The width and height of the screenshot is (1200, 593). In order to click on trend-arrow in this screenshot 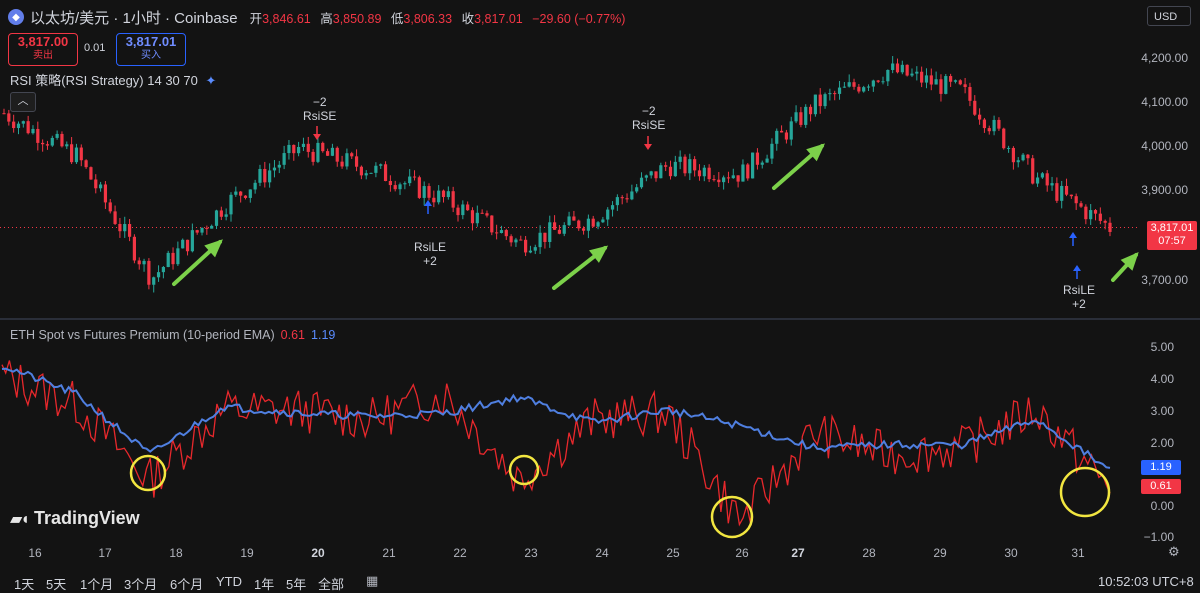, I will do `click(799, 166)`.